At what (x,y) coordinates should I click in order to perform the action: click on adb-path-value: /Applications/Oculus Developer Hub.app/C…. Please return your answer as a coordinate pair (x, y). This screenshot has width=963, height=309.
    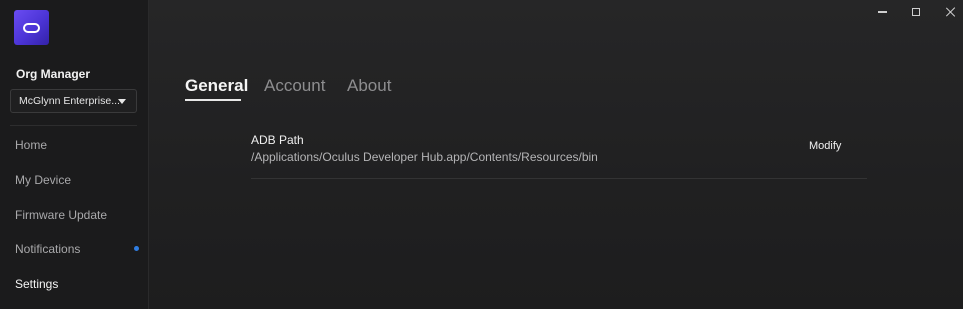
    Looking at the image, I should click on (424, 157).